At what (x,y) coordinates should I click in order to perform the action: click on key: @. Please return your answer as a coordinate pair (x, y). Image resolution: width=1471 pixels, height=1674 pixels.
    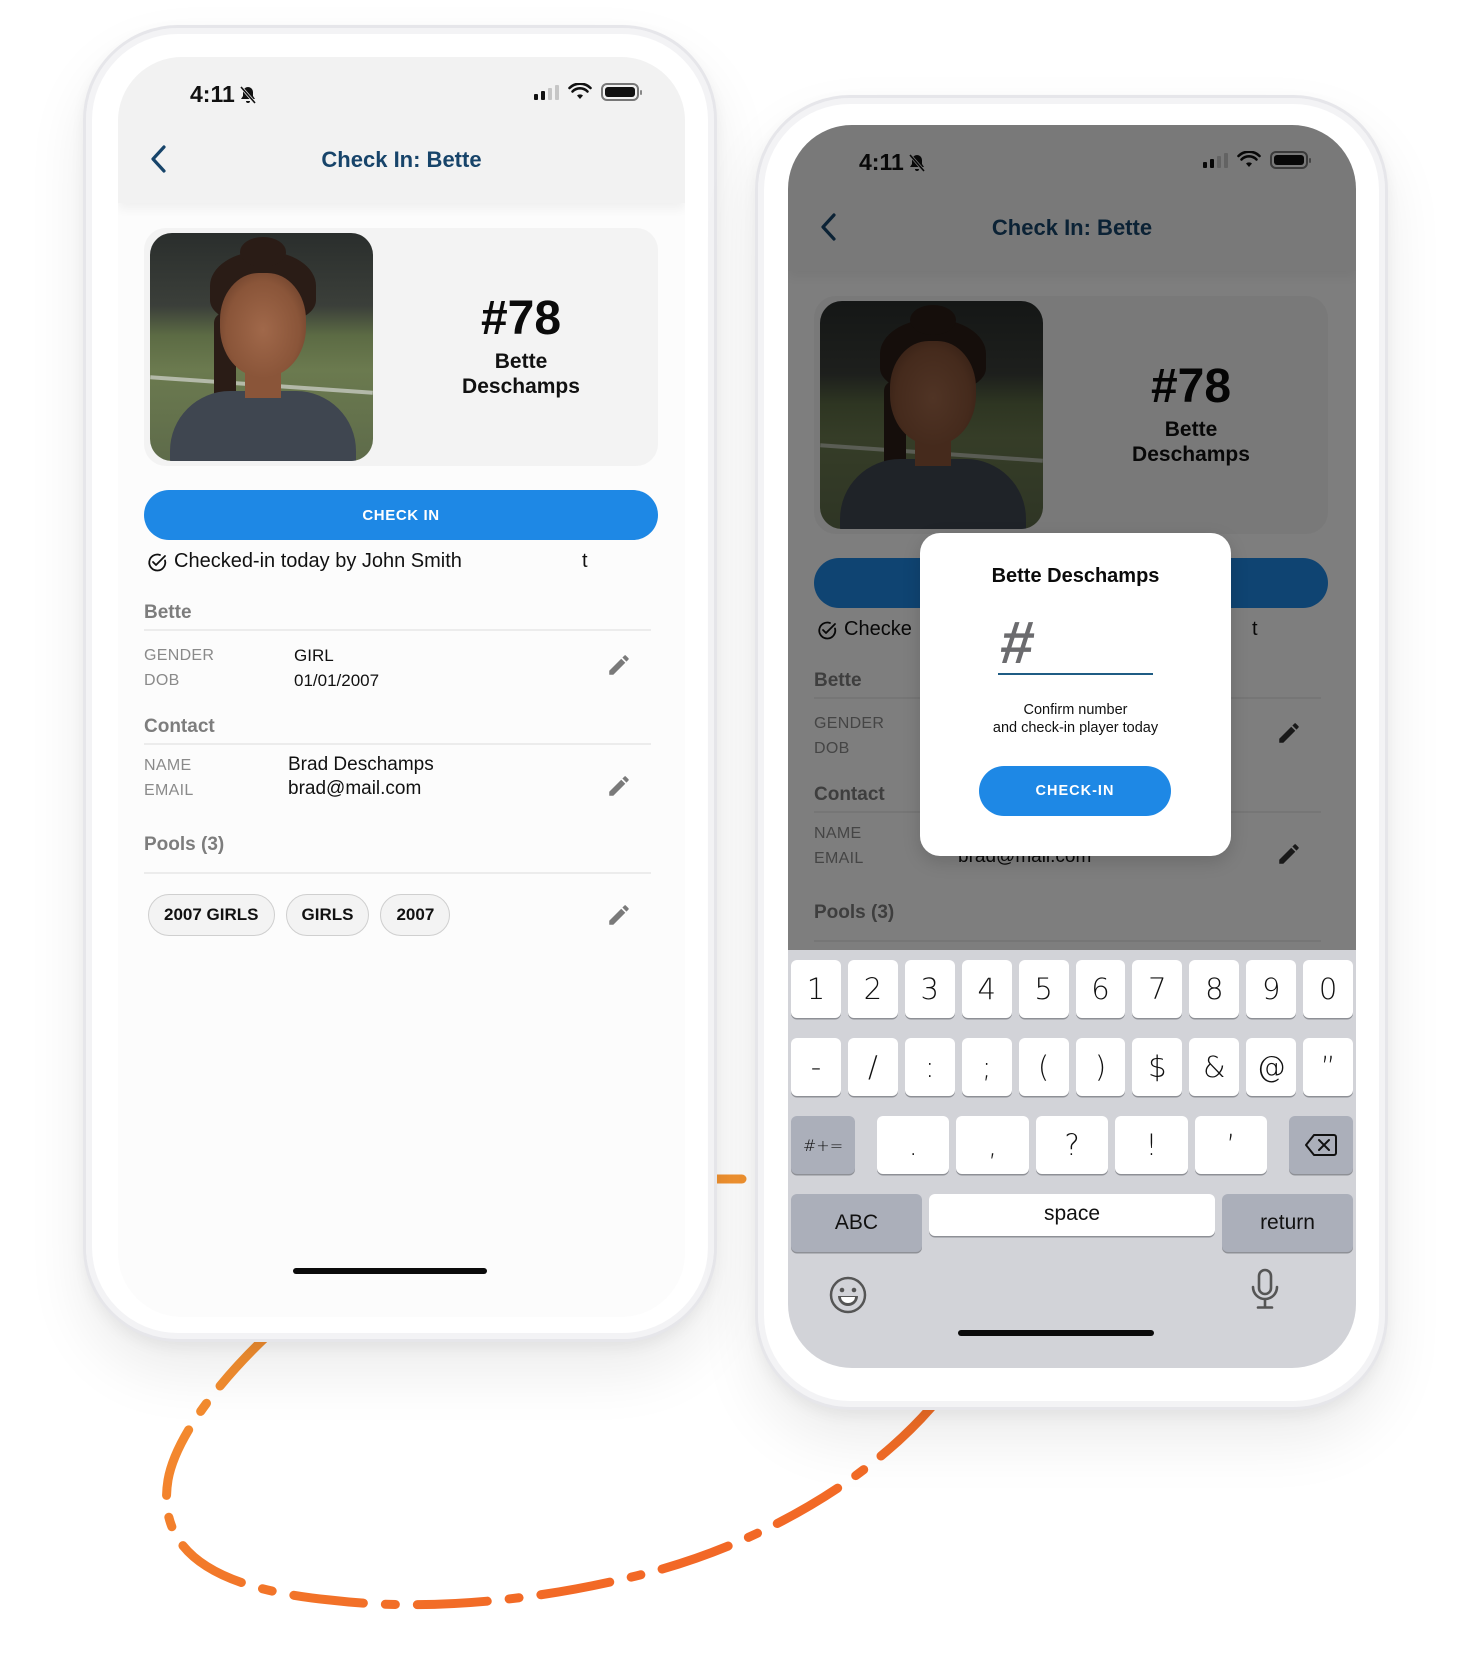
    Looking at the image, I should click on (1271, 1067).